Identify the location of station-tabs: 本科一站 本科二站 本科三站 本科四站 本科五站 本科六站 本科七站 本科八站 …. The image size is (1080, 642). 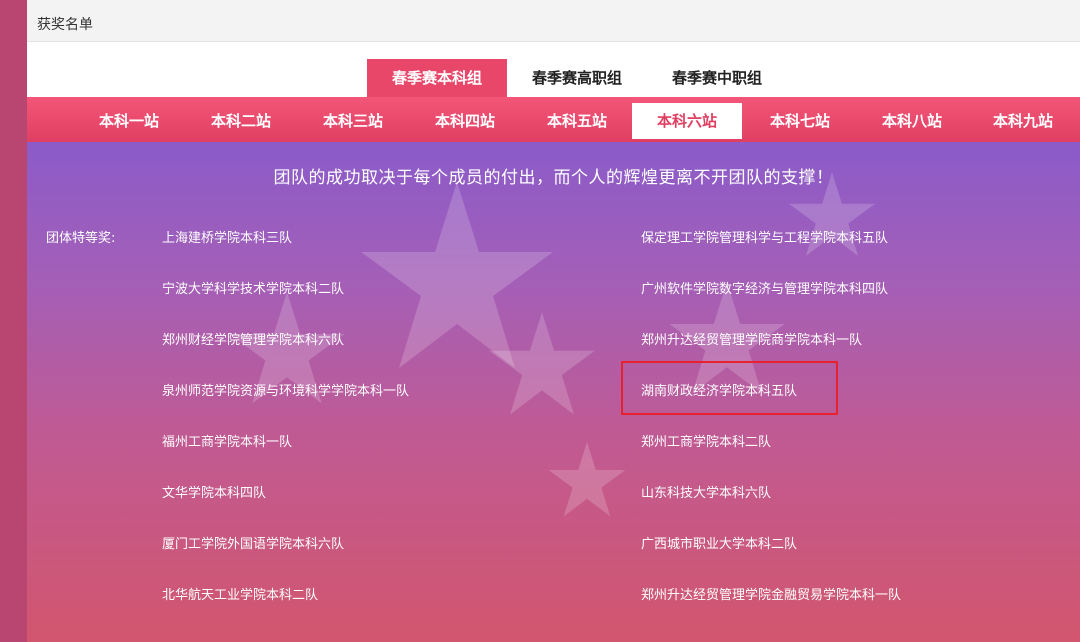
(553, 119).